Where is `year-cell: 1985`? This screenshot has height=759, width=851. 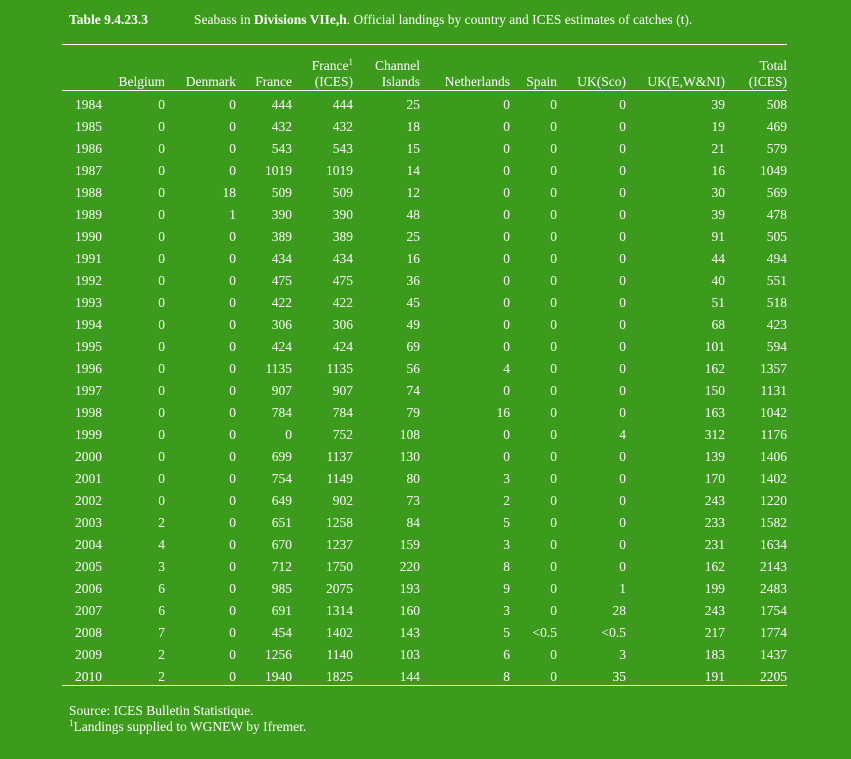
year-cell: 1985 is located at coordinates (88, 126).